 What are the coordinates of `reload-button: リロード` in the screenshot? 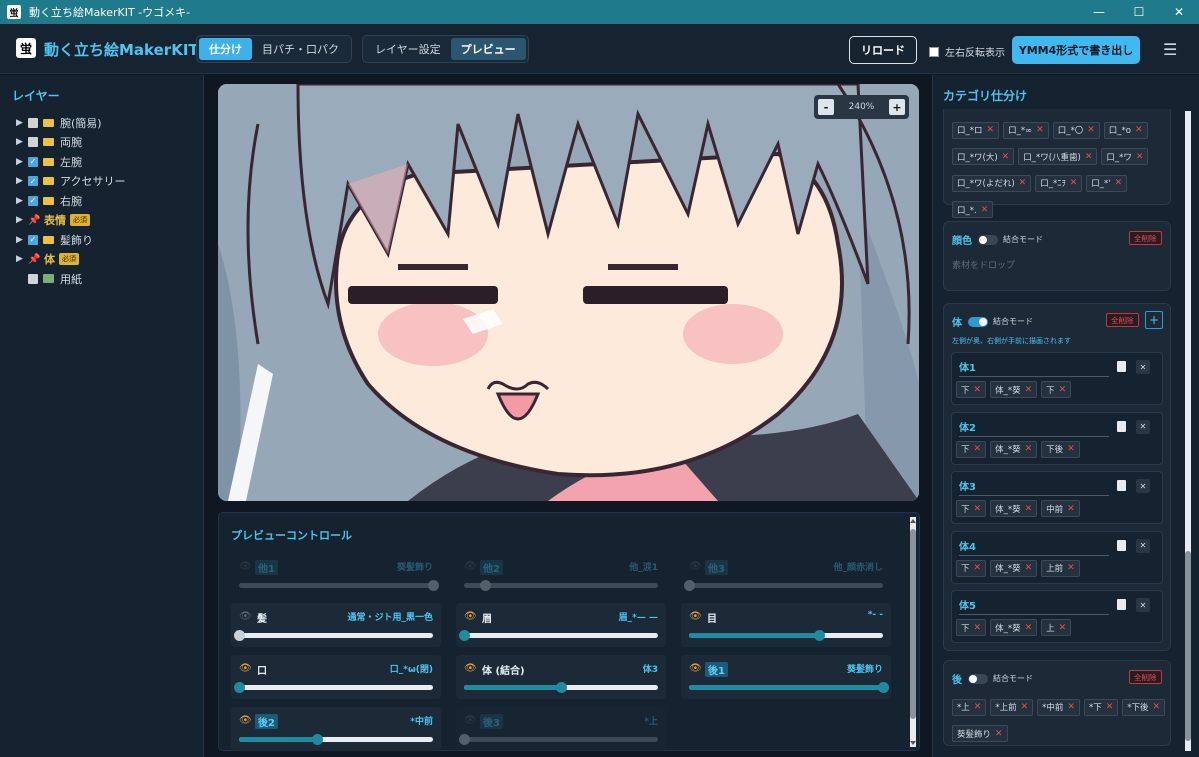 It's located at (883, 50).